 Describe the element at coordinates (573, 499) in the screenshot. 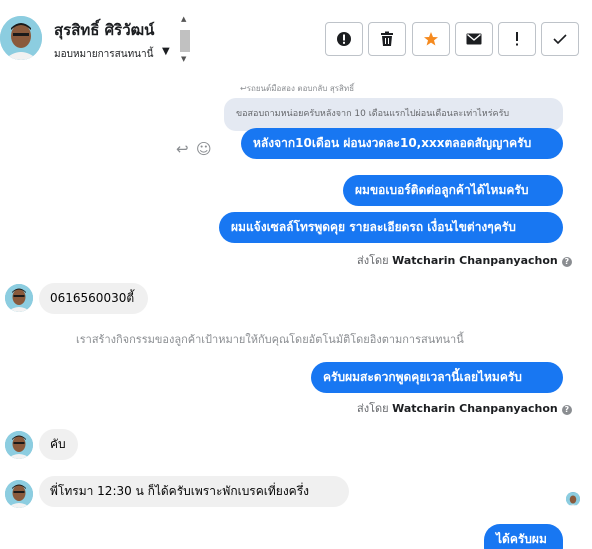

I see `seen-receipt-avatar` at that location.